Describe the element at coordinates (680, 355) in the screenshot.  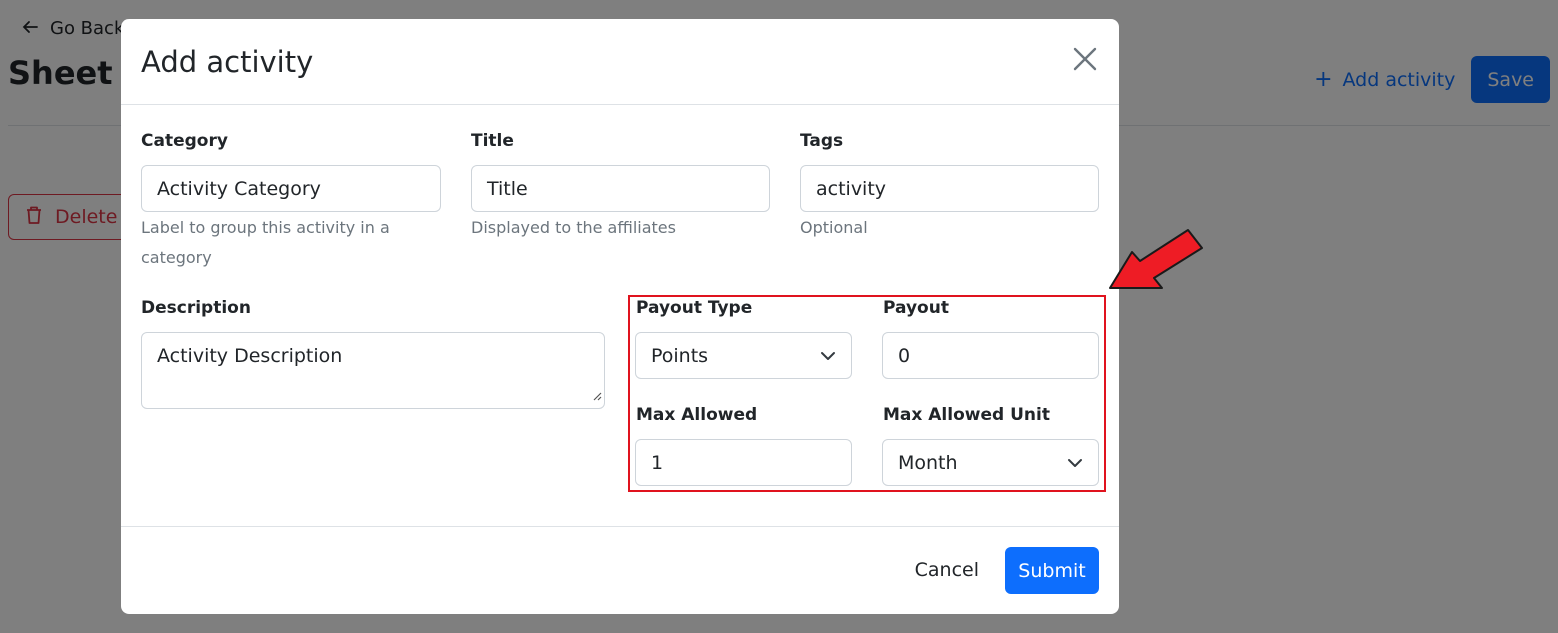
I see `payout-type-value: Points` at that location.